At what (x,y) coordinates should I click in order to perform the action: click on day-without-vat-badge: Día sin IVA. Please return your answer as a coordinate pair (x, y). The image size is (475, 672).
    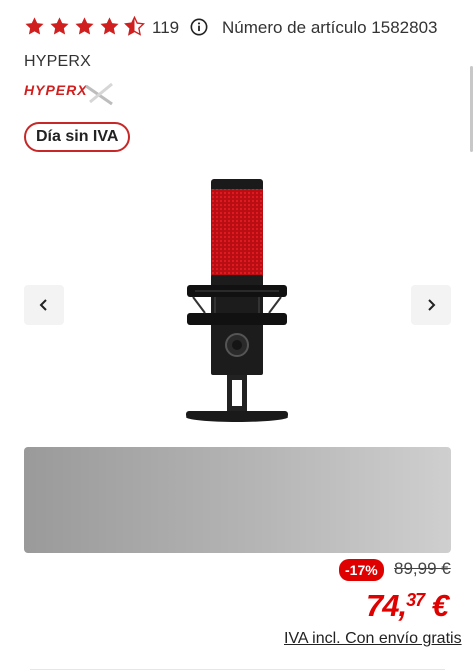
    Looking at the image, I should click on (77, 137).